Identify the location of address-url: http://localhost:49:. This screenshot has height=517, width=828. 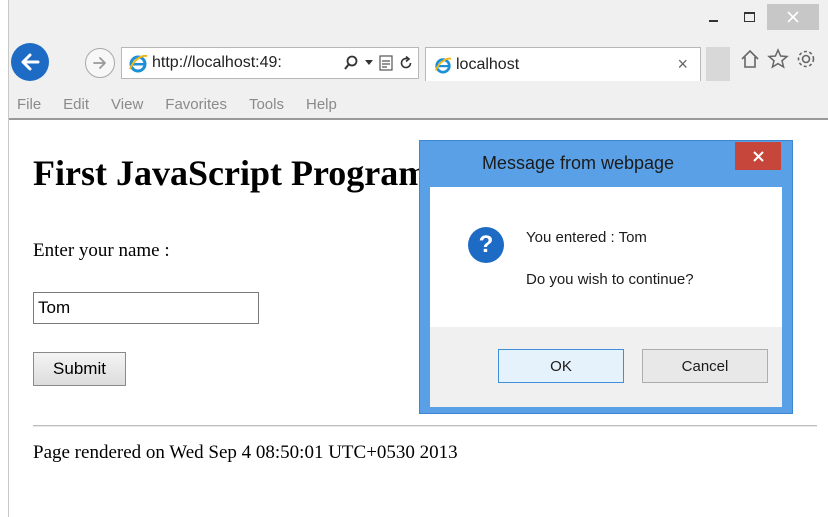
(244, 63).